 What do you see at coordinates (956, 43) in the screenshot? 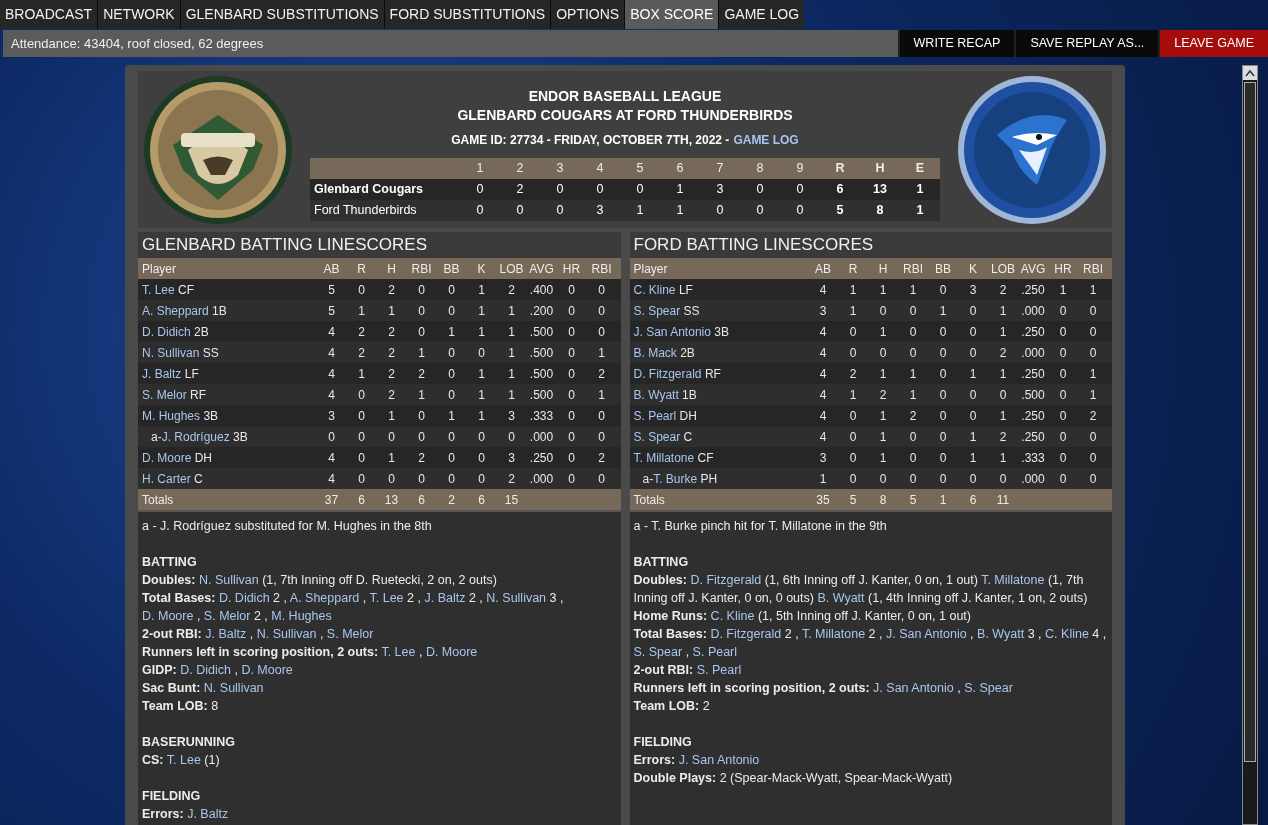
I see `action-button: WRITE RECAP` at bounding box center [956, 43].